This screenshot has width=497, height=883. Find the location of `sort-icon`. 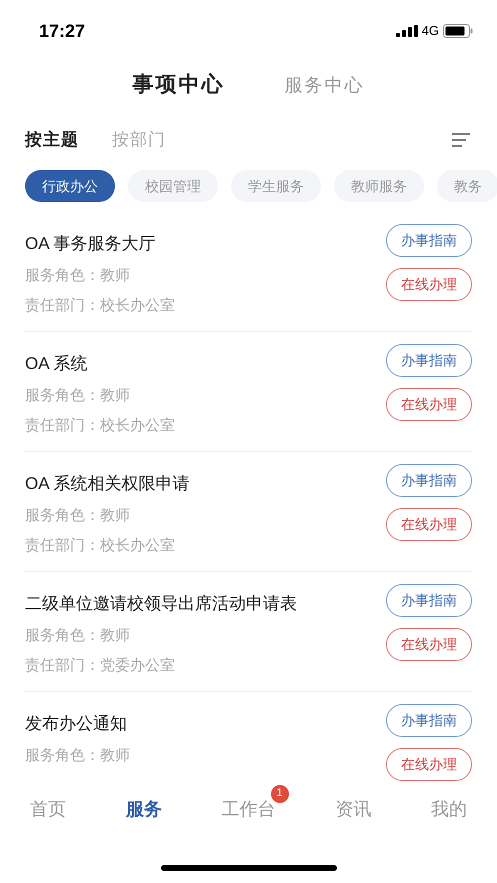

sort-icon is located at coordinates (461, 140).